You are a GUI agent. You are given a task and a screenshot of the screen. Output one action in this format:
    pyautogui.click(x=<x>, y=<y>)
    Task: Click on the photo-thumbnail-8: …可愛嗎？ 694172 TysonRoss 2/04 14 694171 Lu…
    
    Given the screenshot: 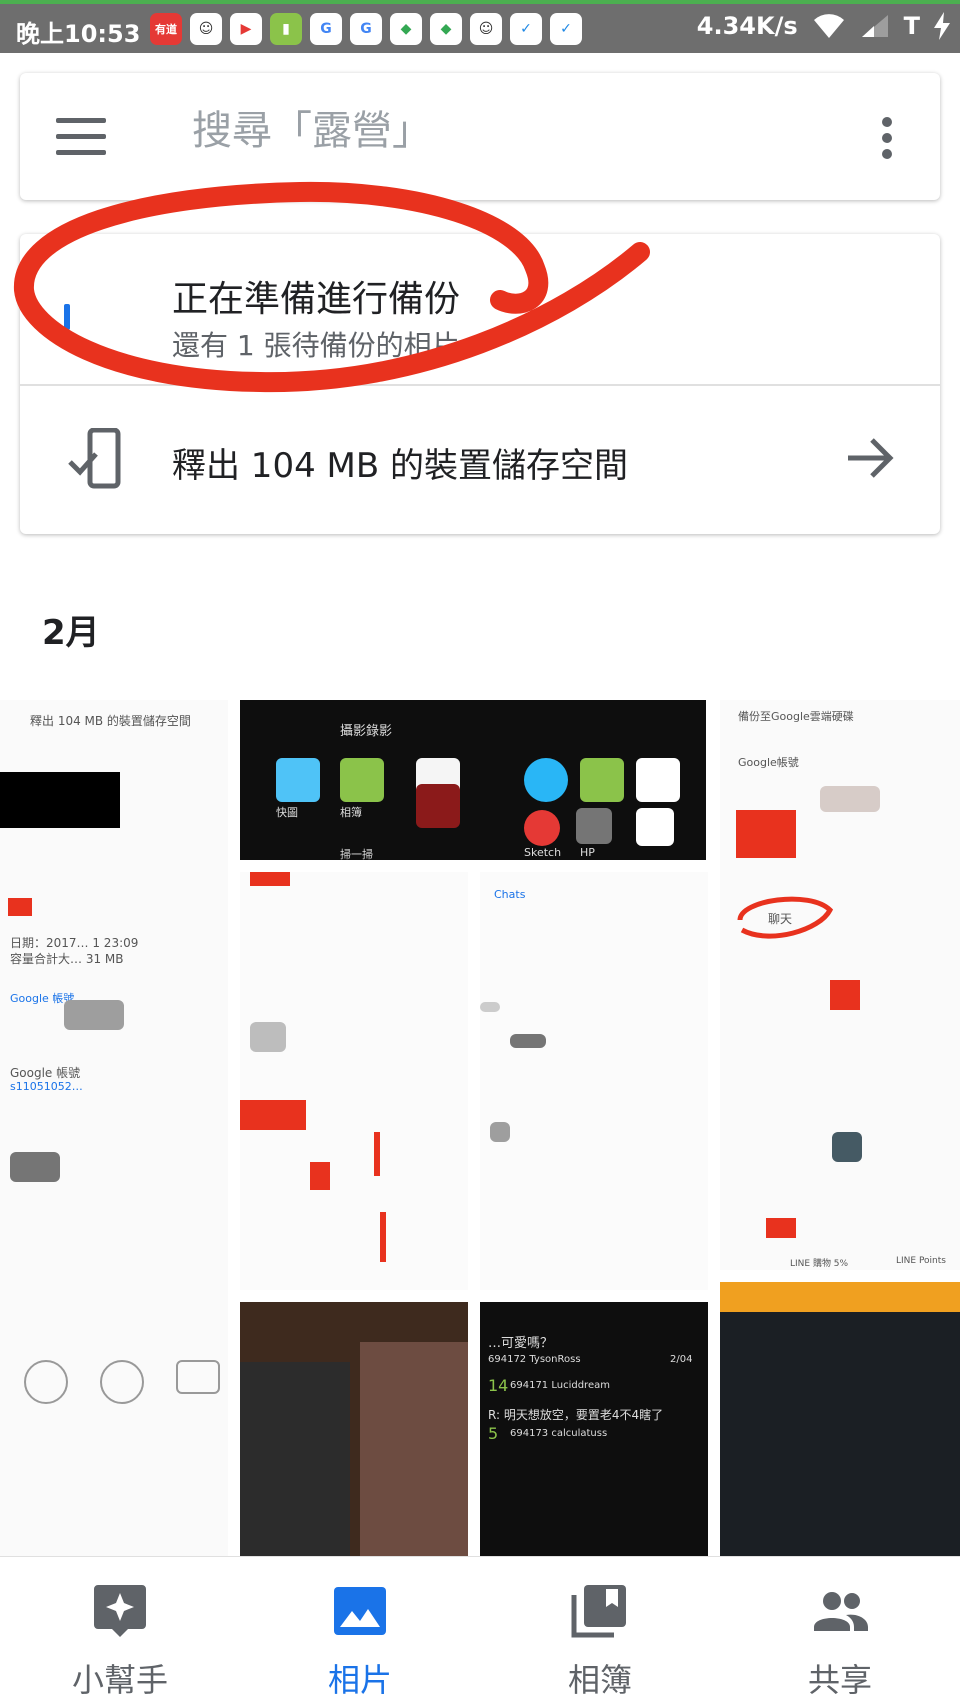 What is the action you would take?
    pyautogui.click(x=594, y=1431)
    